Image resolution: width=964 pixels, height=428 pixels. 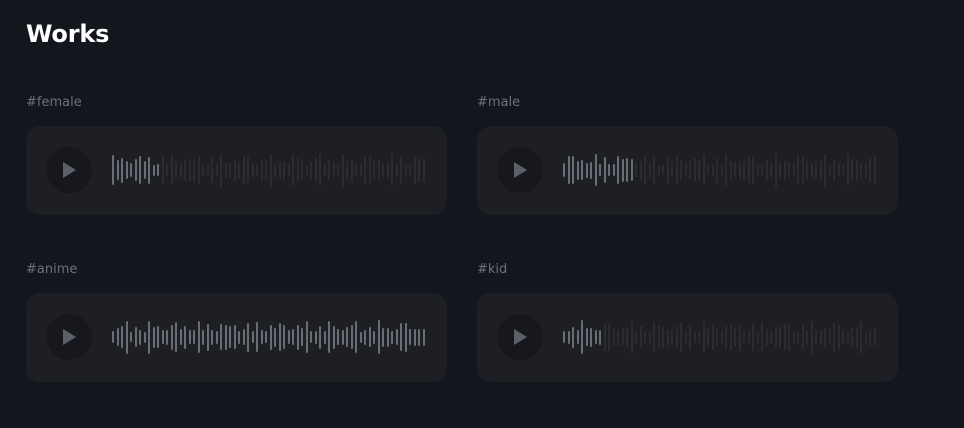 What do you see at coordinates (688, 270) in the screenshot?
I see `work-tag: #kid` at bounding box center [688, 270].